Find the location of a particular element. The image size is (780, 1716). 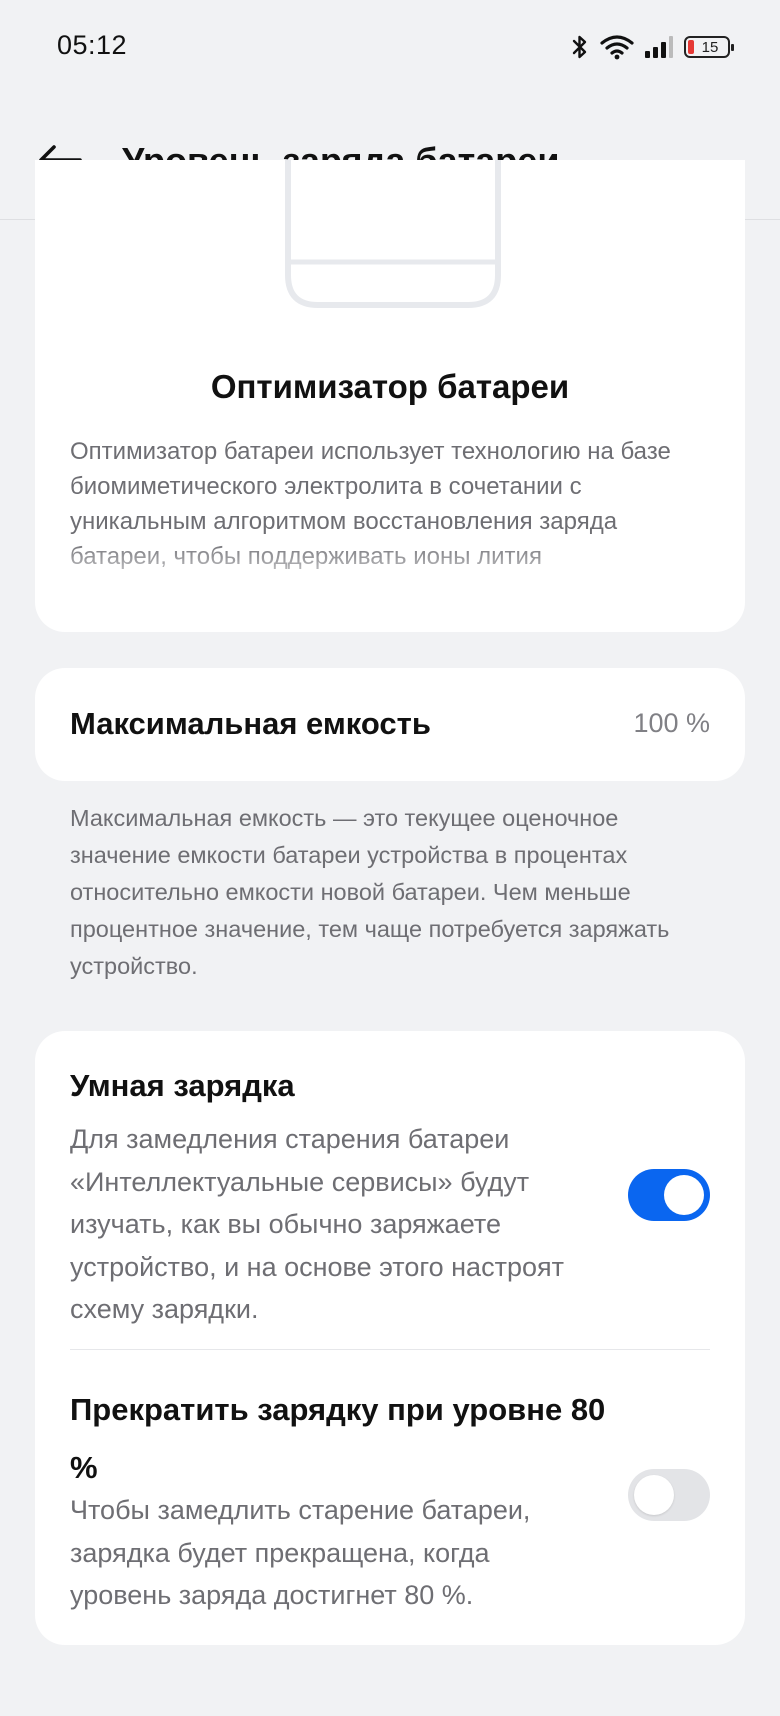

smart-charging-toggle is located at coordinates (669, 1195).